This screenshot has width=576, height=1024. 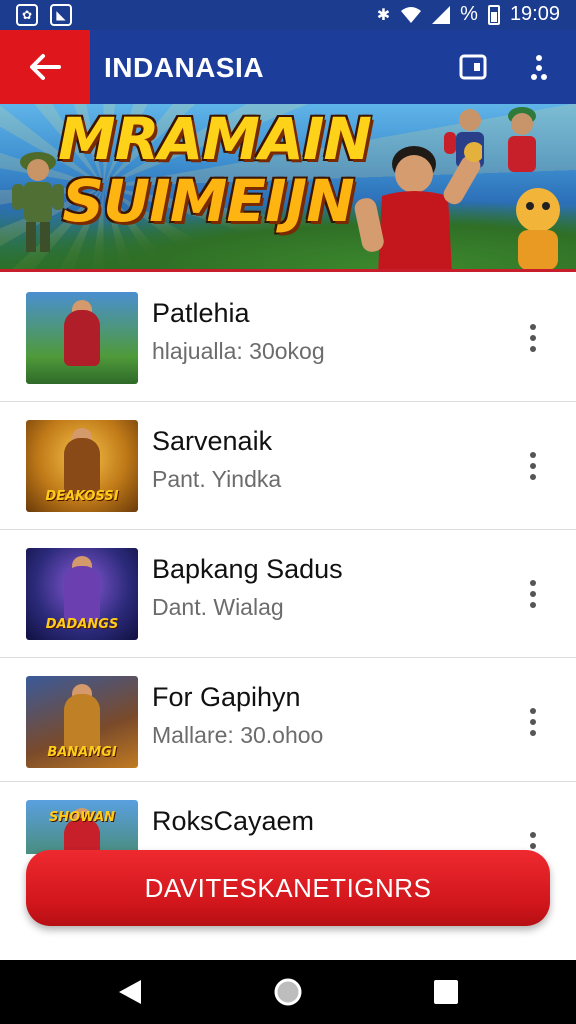 I want to click on status-bar-system: ✱ % 19:09, so click(x=468, y=14).